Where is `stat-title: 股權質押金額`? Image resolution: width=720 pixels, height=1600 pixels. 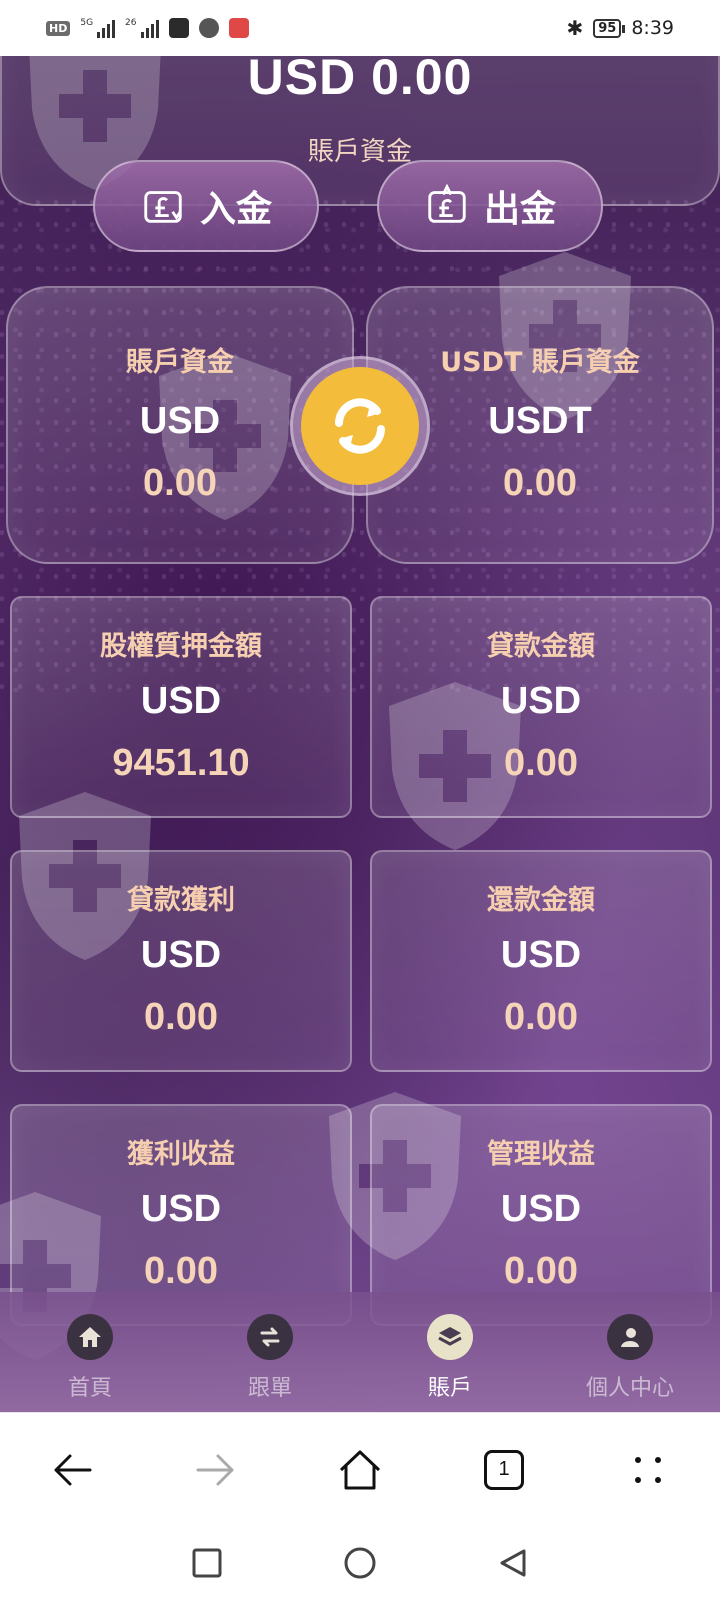 stat-title: 股權質押金額 is located at coordinates (181, 646).